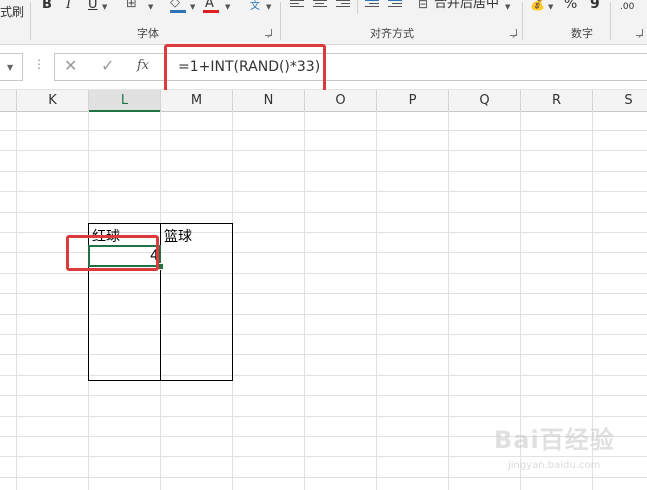 The width and height of the screenshot is (647, 490). I want to click on drag-handle-icon: ⋮, so click(39, 64).